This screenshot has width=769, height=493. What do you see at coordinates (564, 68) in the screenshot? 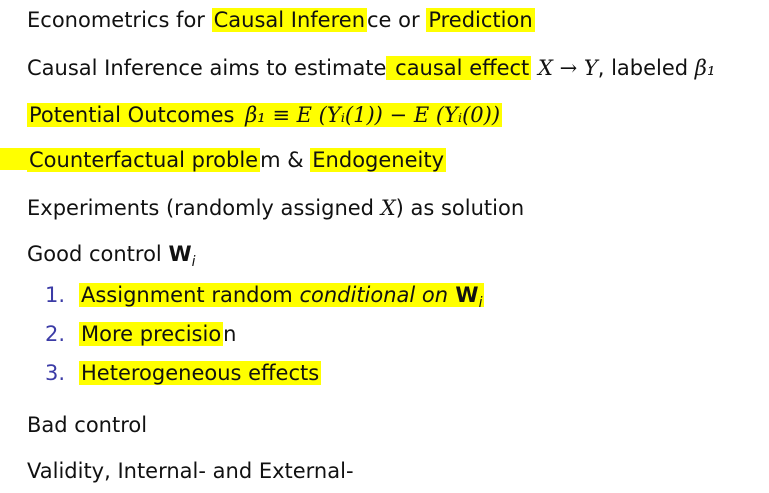
I see `math-x-to-y: X → Y` at bounding box center [564, 68].